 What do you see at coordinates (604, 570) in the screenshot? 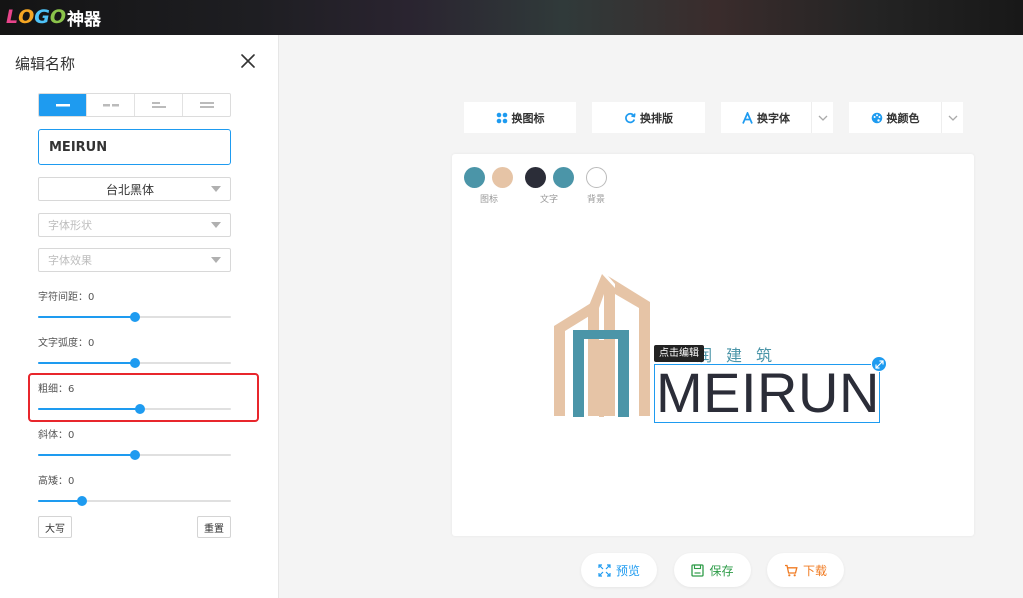
I see `expand-icon` at bounding box center [604, 570].